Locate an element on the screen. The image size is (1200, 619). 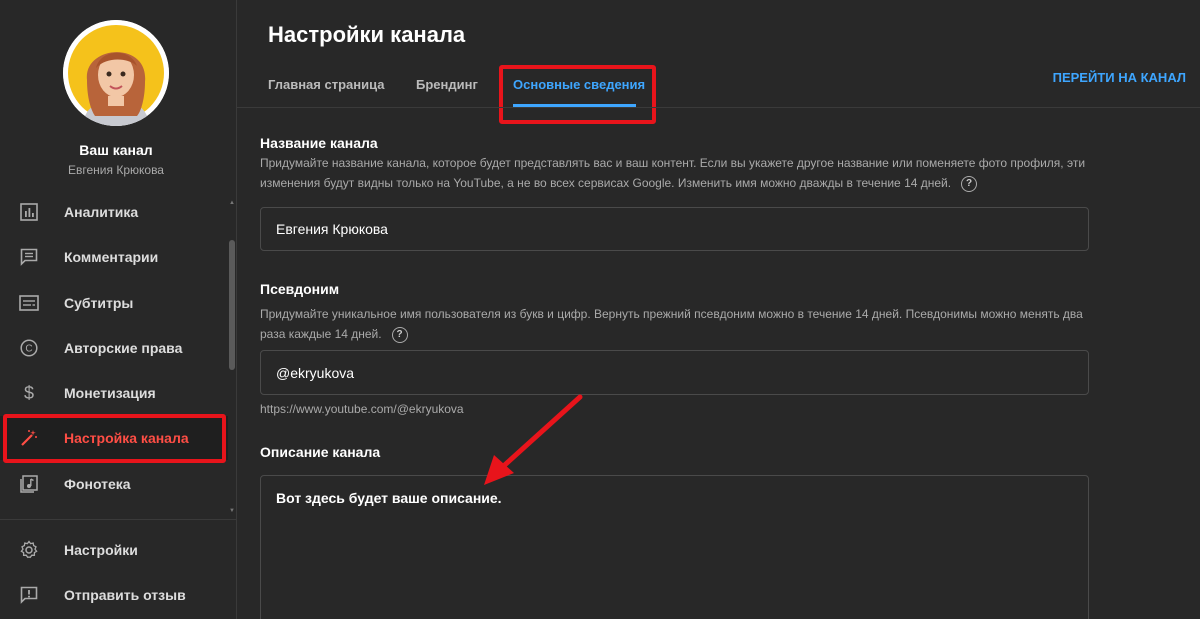
tab-basic-info: Основные сведения is located at coordinates (579, 84).